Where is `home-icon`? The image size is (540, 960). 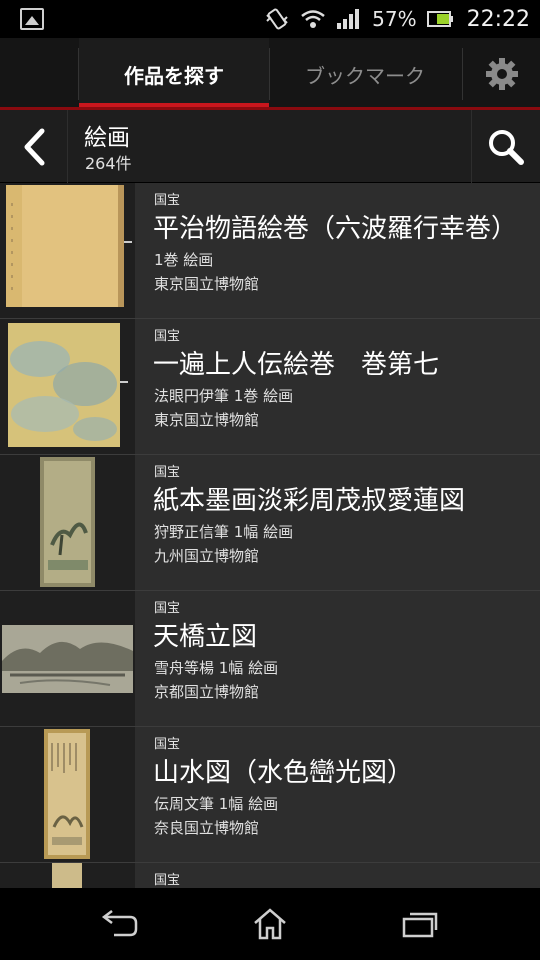
home-icon is located at coordinates (270, 924).